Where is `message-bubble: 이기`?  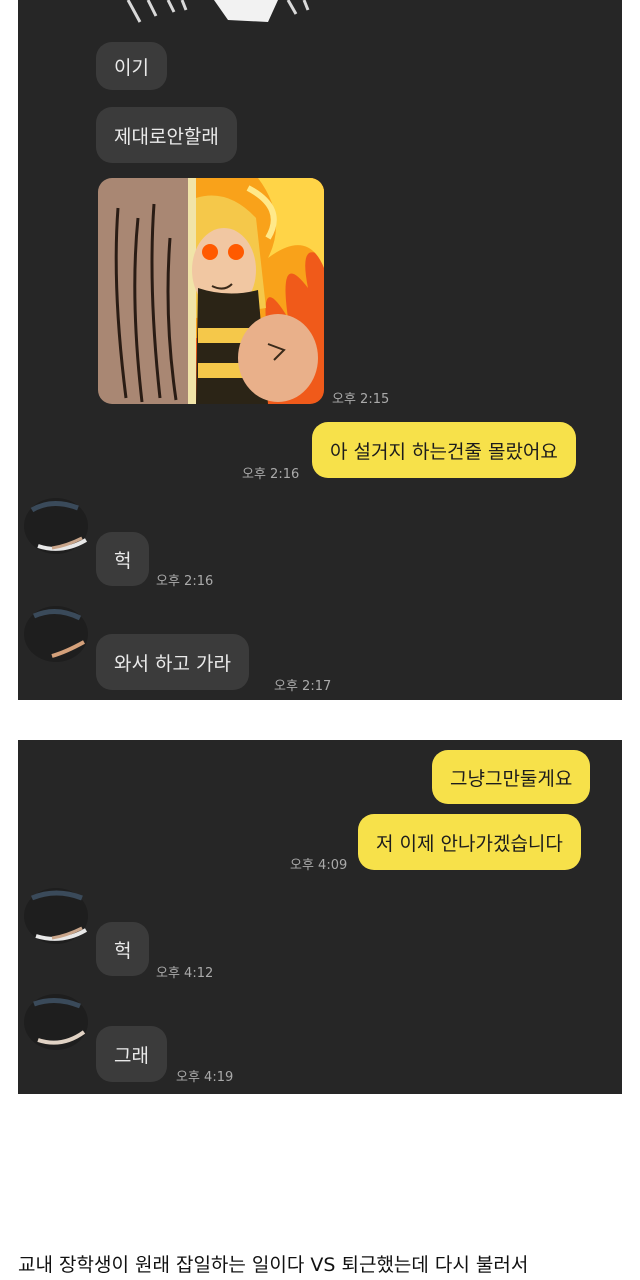 message-bubble: 이기 is located at coordinates (131, 66).